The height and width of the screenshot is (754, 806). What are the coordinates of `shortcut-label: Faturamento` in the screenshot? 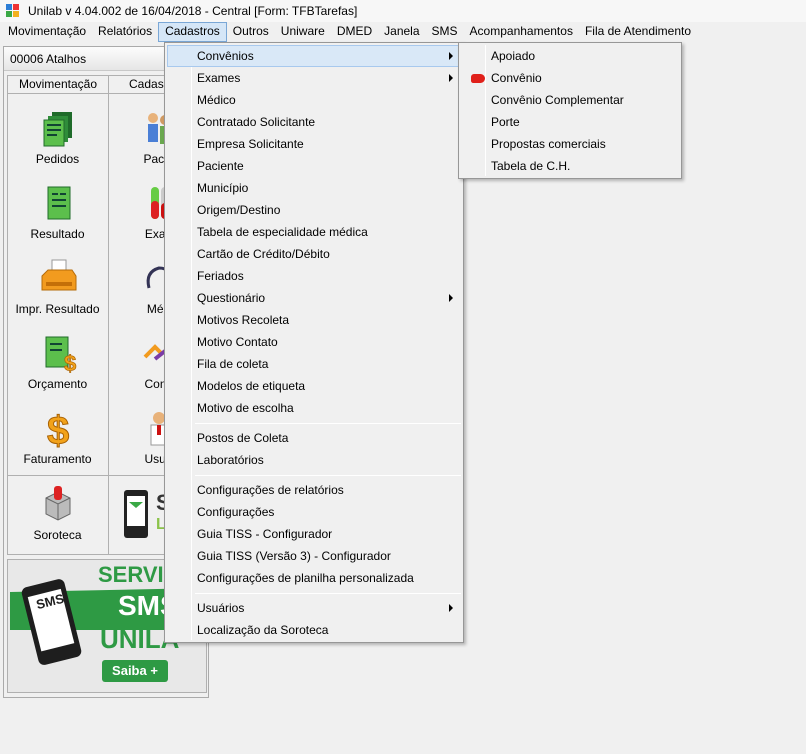 It's located at (57, 459).